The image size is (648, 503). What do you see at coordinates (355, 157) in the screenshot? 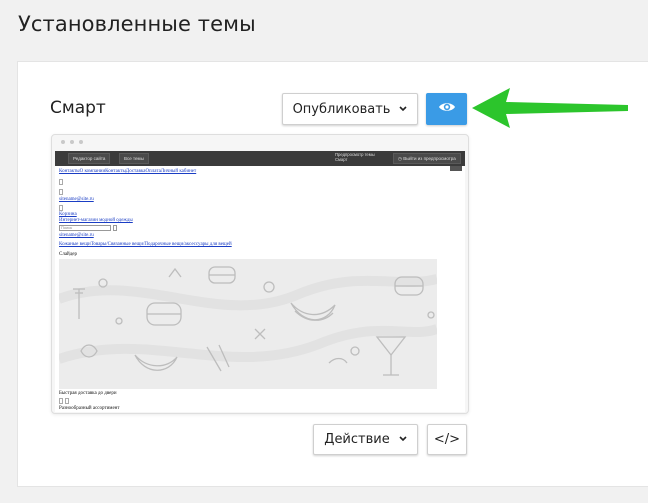
I see `preview-theme-label: Предпросмотр темы Смарт` at bounding box center [355, 157].